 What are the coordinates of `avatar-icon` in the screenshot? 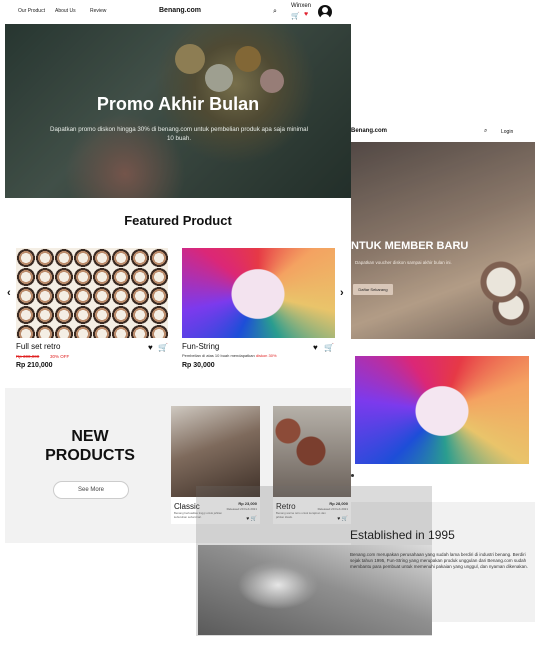 It's located at (325, 12).